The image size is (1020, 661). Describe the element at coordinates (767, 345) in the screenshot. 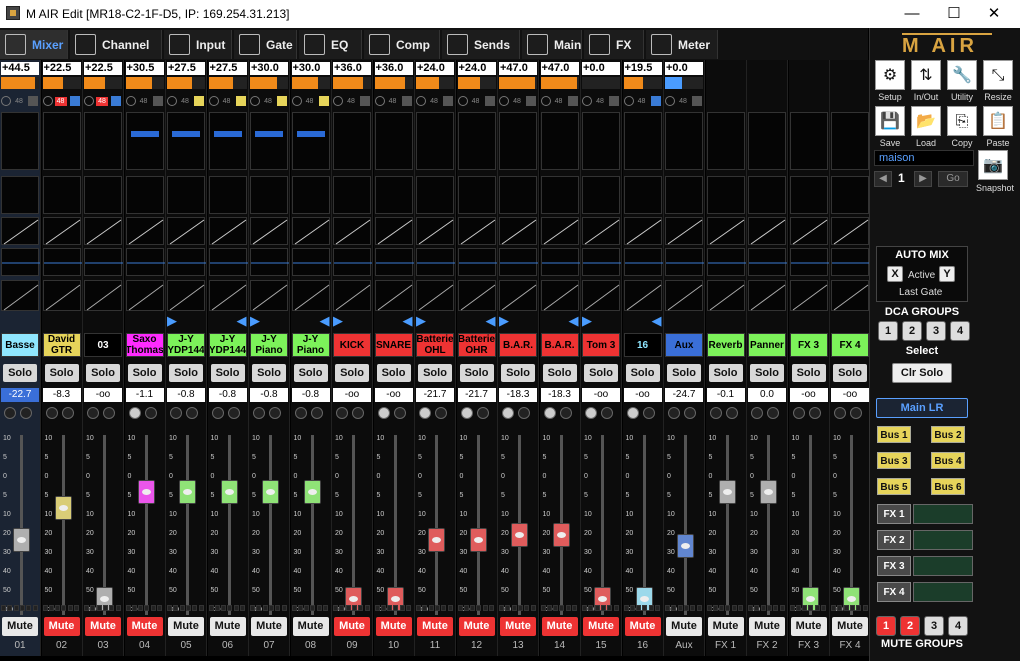

I see `channel-name: Panner` at that location.